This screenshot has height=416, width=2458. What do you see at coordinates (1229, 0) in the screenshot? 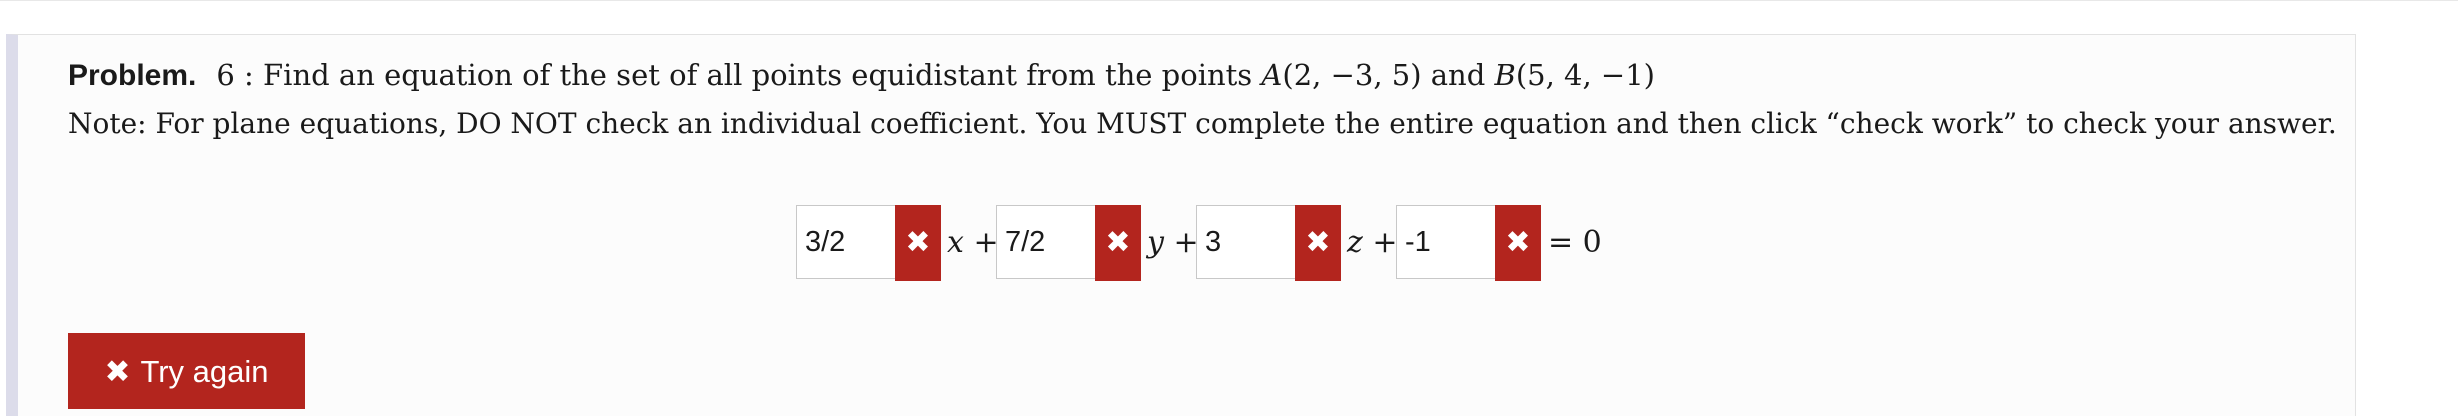
I see `top-divider` at bounding box center [1229, 0].